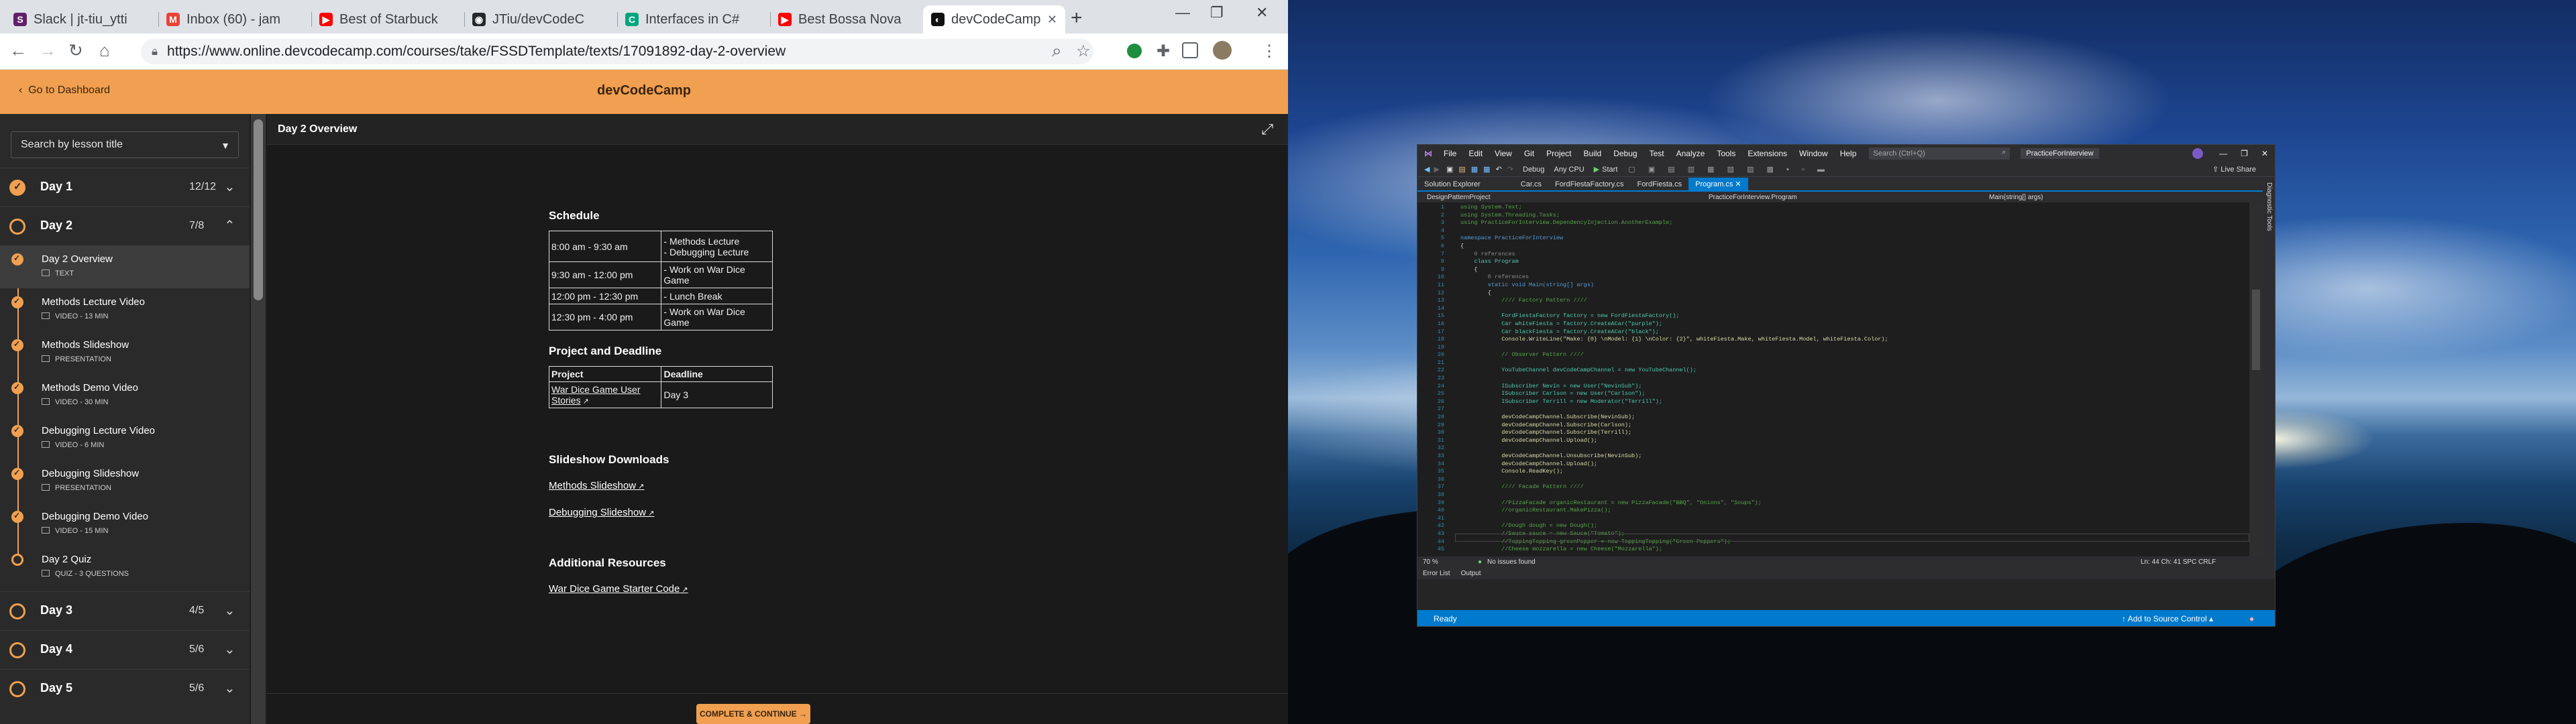 The image size is (2576, 724). Describe the element at coordinates (1848, 153) in the screenshot. I see `vs-menu-item: Help` at that location.